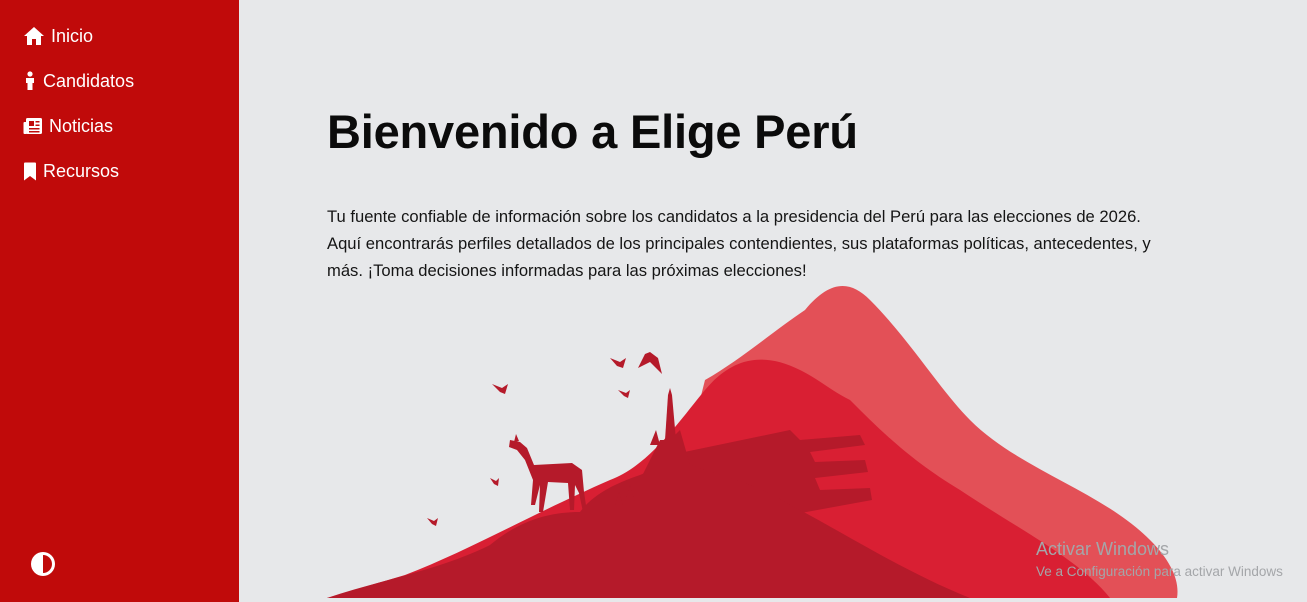 This screenshot has width=1307, height=602. Describe the element at coordinates (72, 35) in the screenshot. I see `sidebar-item-label: Inicio` at that location.